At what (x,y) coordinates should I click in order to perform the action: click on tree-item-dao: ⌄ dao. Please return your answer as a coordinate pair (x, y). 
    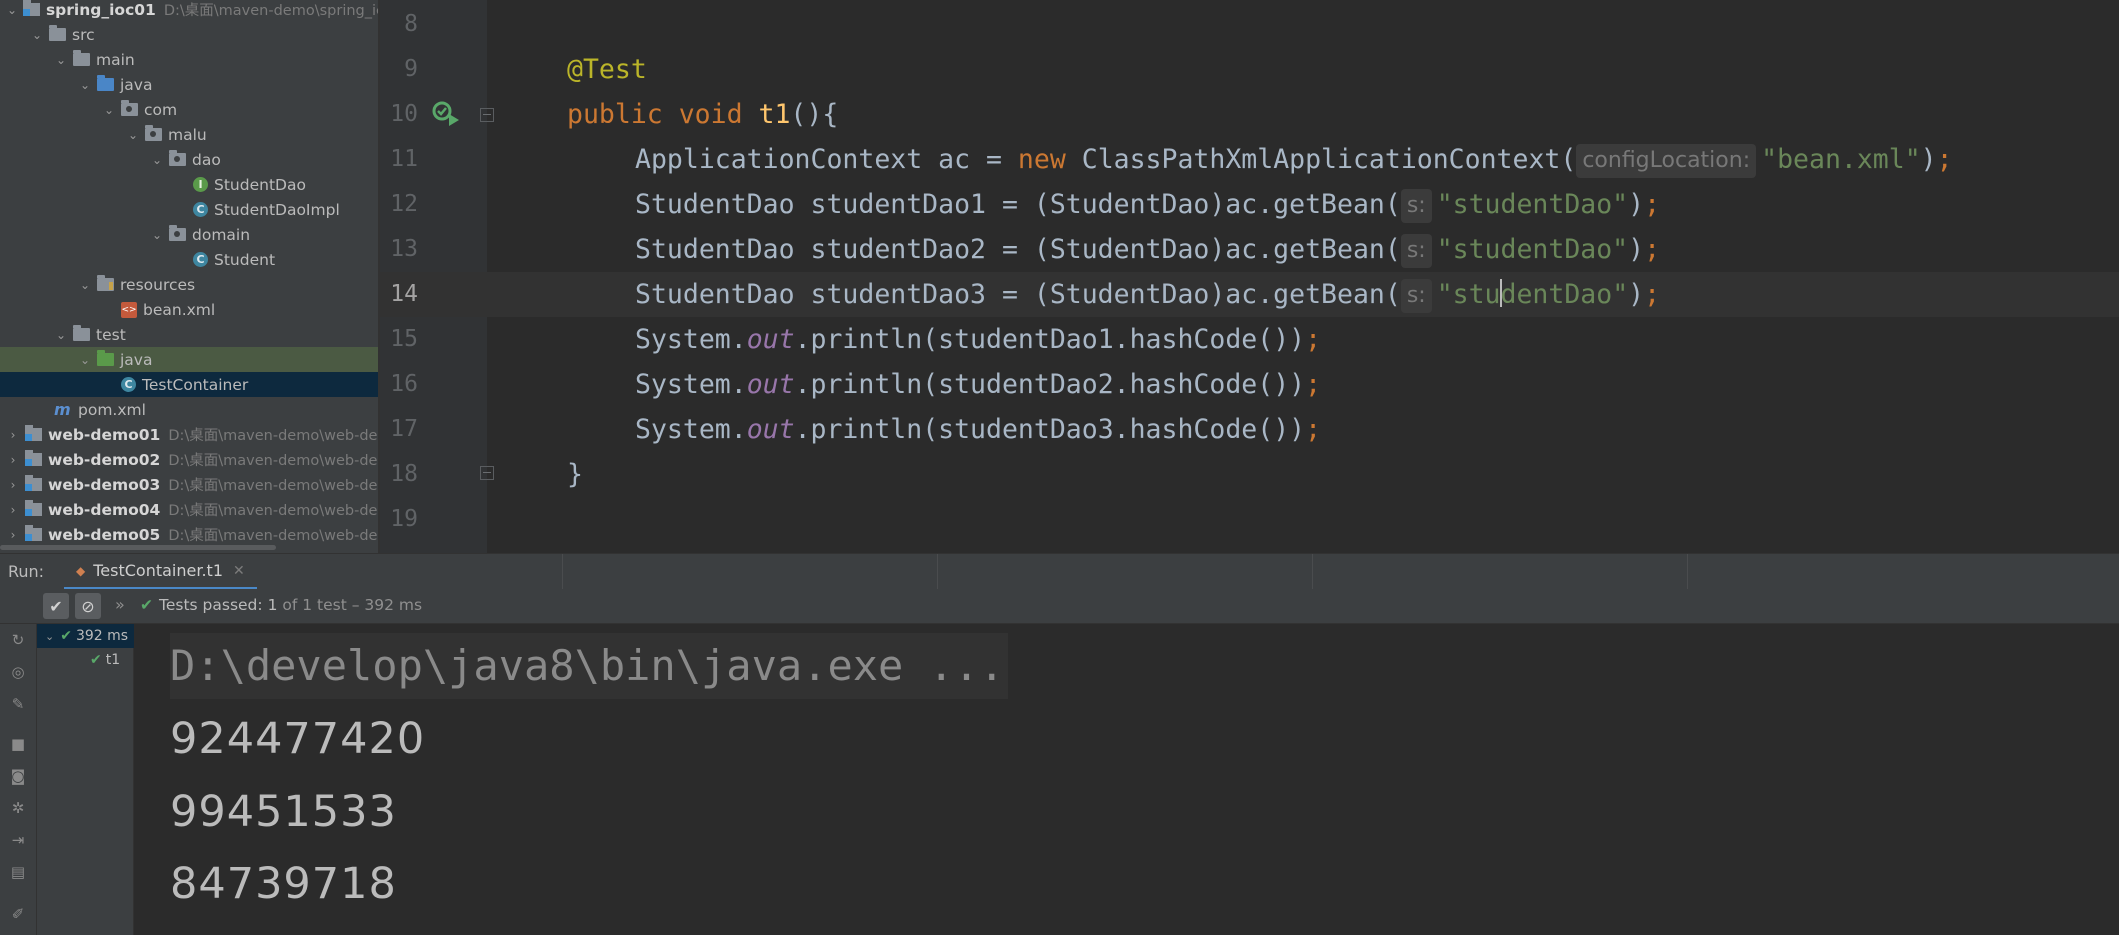
    Looking at the image, I should click on (189, 159).